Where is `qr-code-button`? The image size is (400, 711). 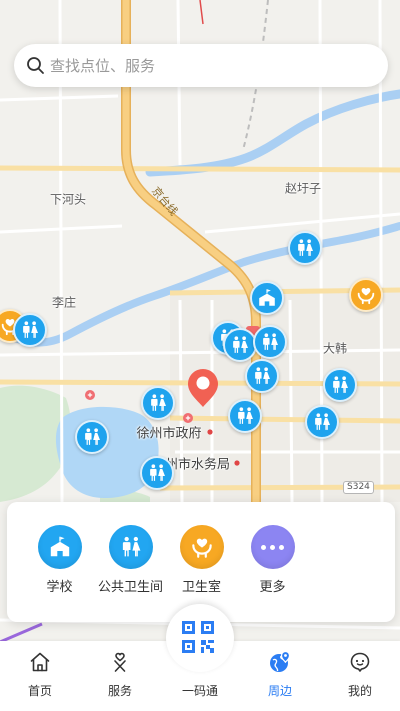 qr-code-button is located at coordinates (200, 638).